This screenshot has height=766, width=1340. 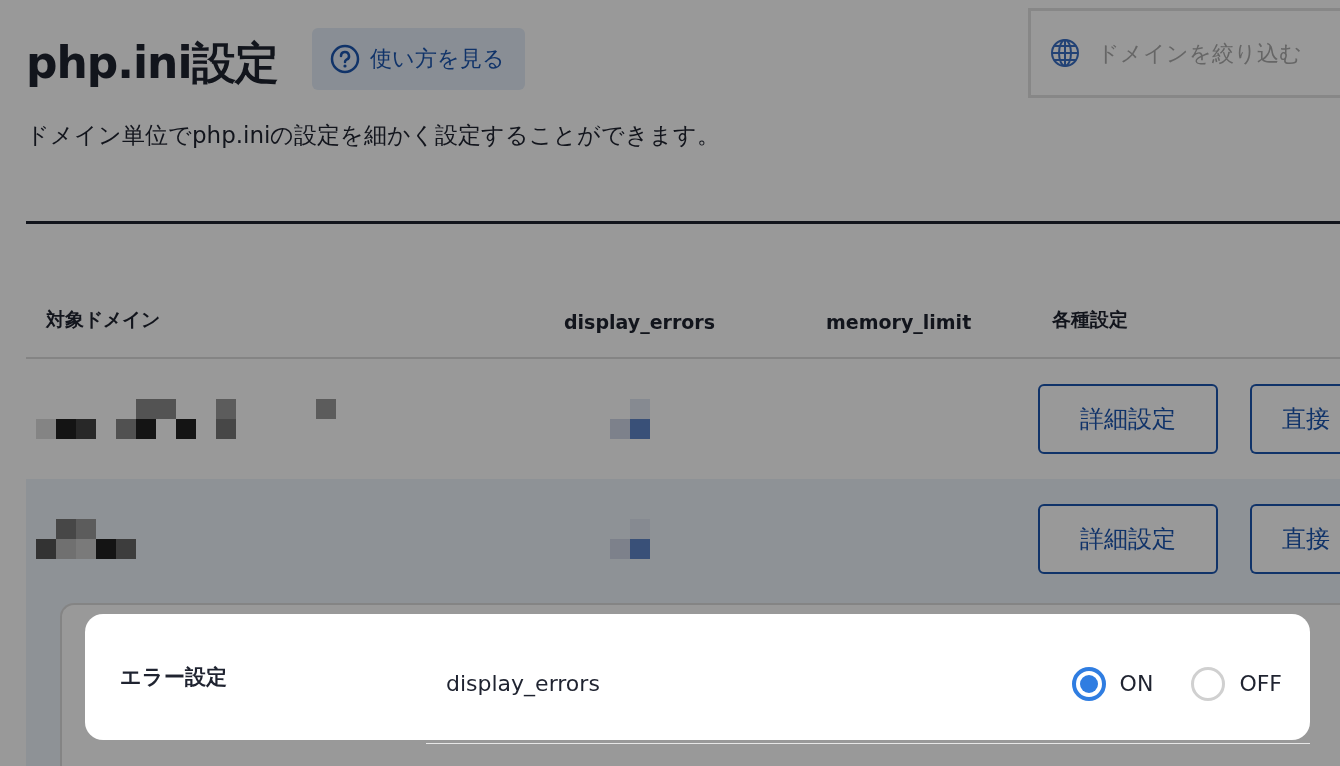 I want to click on radio-option: ON, so click(x=1112, y=683).